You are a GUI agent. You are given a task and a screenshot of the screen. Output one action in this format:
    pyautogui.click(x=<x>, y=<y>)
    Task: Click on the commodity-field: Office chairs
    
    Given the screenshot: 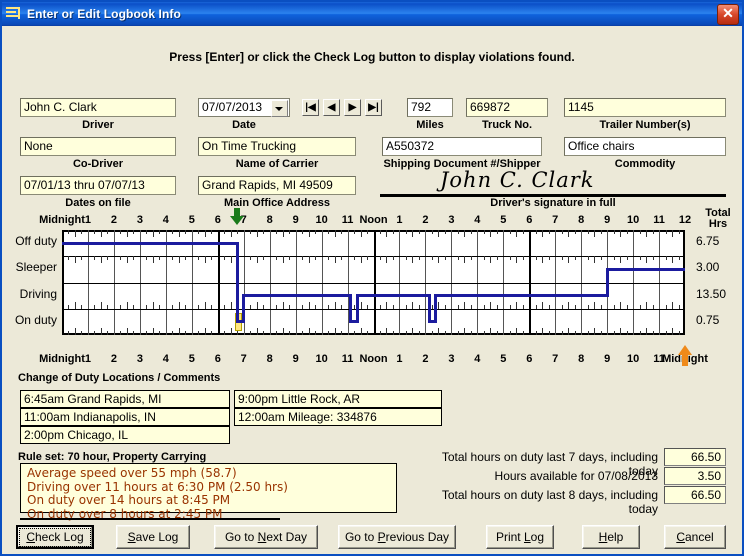 What is the action you would take?
    pyautogui.click(x=645, y=146)
    